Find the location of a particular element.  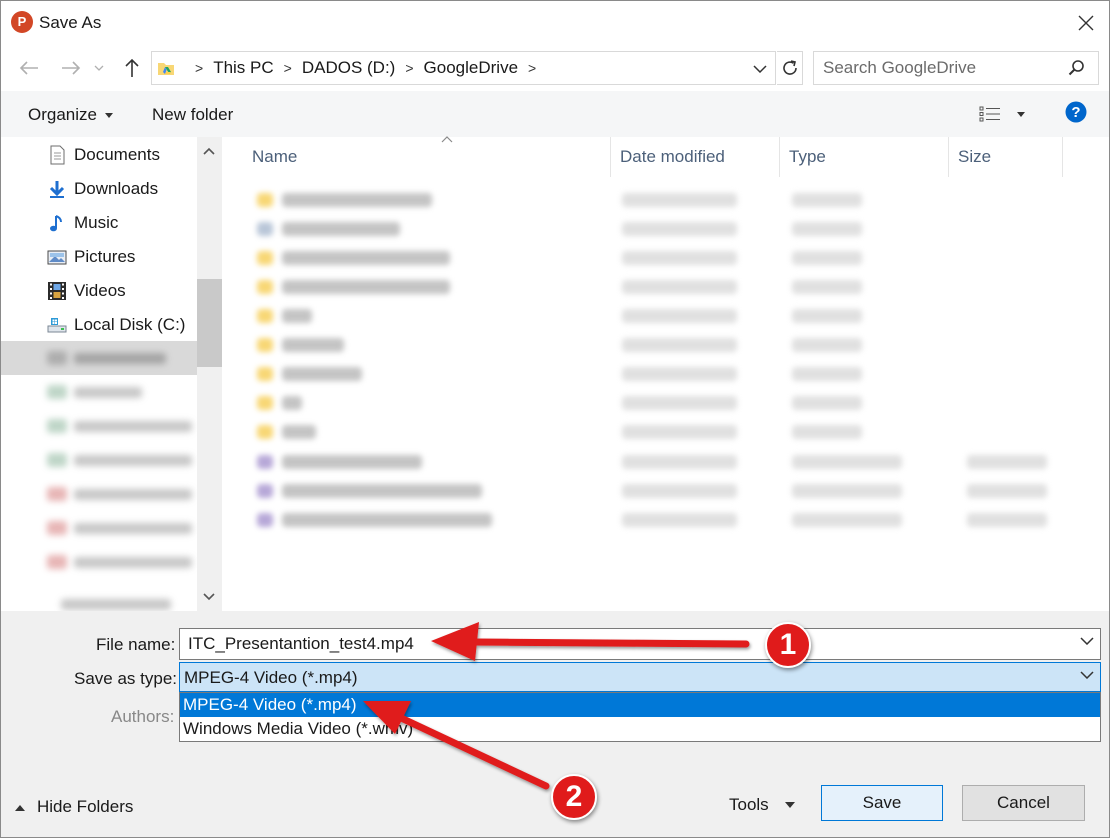

column-header-name: Name is located at coordinates (427, 156).